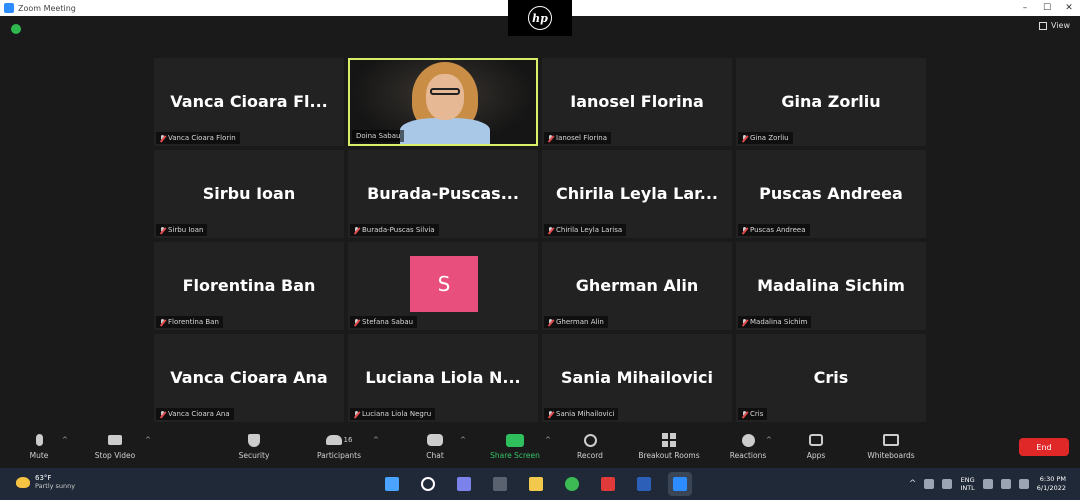 Image resolution: width=1080 pixels, height=500 pixels. What do you see at coordinates (644, 484) in the screenshot?
I see `word-button` at bounding box center [644, 484].